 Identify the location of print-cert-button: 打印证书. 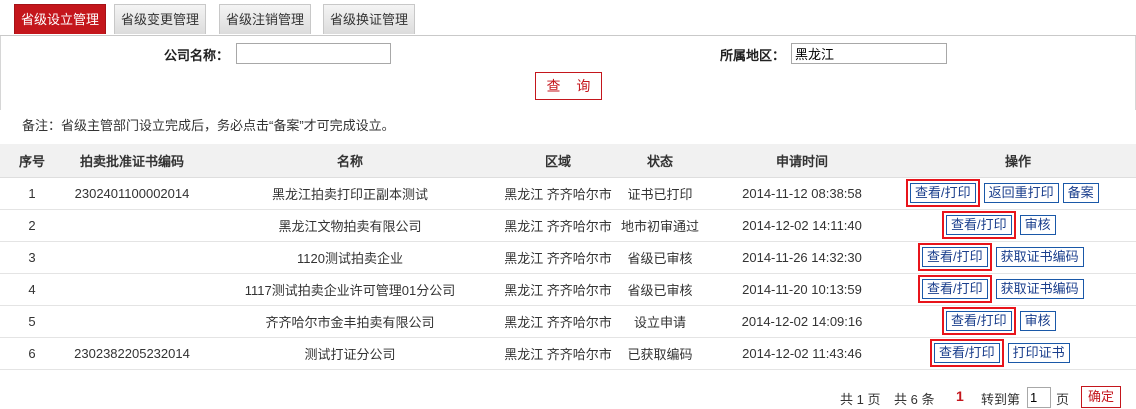
(1038, 353).